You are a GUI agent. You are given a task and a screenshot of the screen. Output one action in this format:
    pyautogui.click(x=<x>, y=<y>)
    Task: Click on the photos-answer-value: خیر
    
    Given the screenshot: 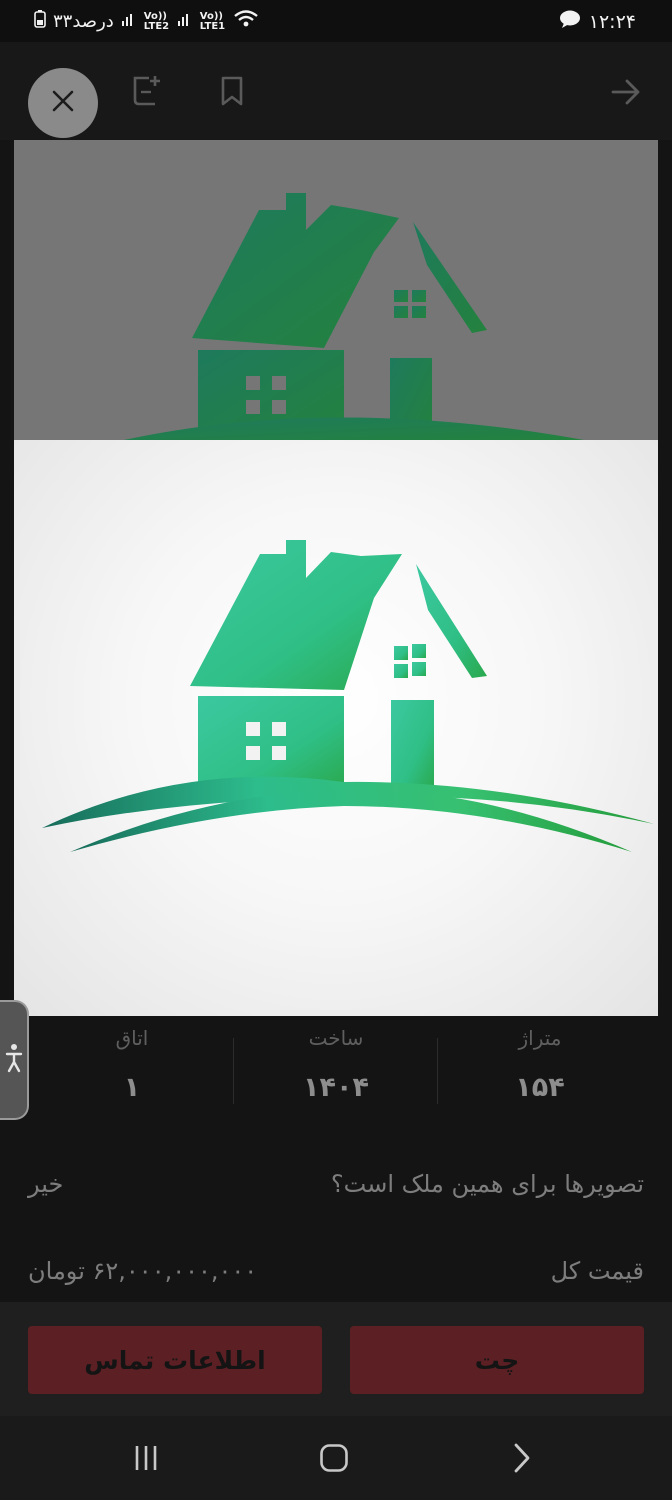 What is the action you would take?
    pyautogui.click(x=46, y=1184)
    